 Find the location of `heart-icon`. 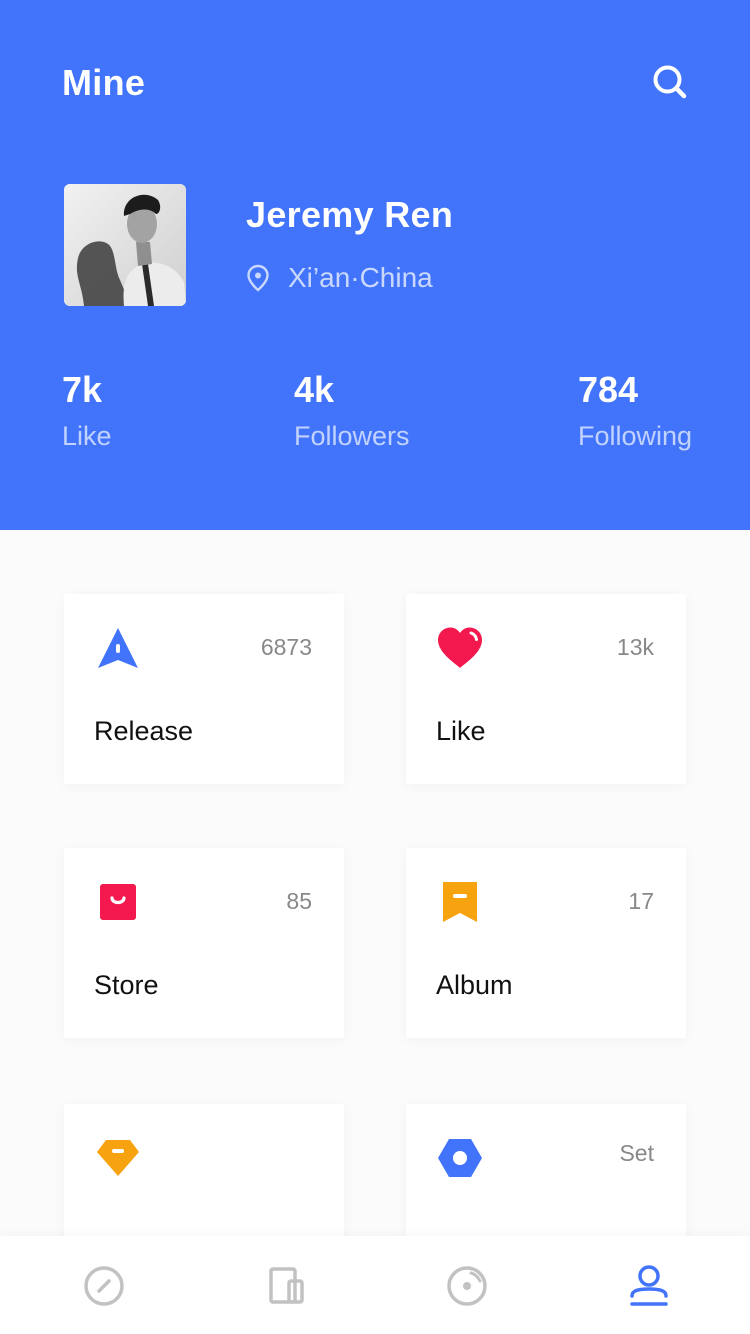

heart-icon is located at coordinates (460, 648).